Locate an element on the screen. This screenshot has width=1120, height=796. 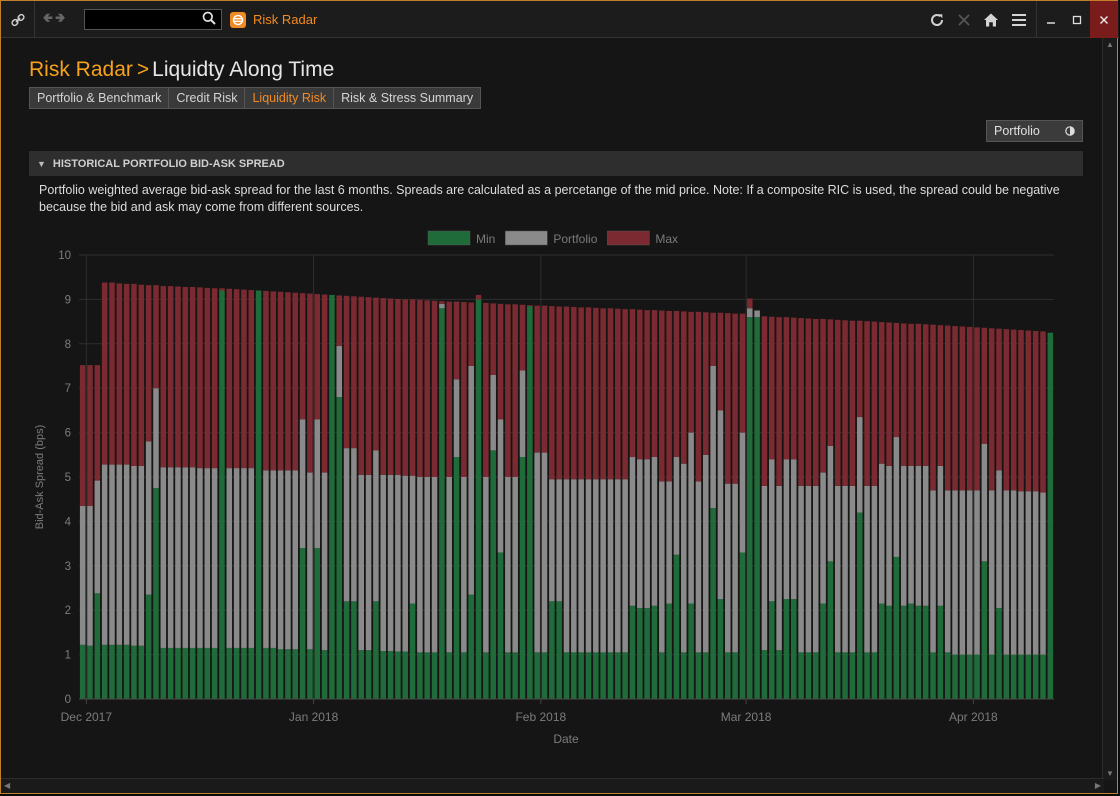
close-window-button is located at coordinates (1104, 19).